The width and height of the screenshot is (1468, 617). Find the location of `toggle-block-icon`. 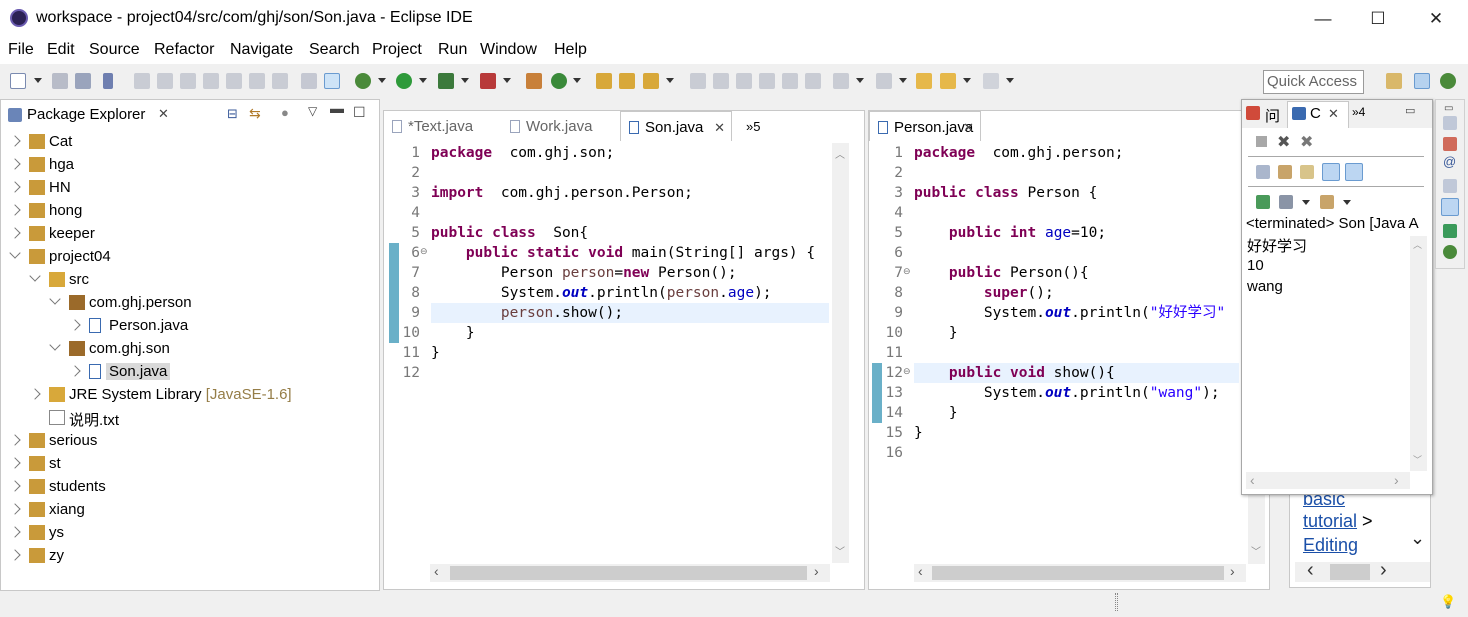

toggle-block-icon is located at coordinates (767, 81).